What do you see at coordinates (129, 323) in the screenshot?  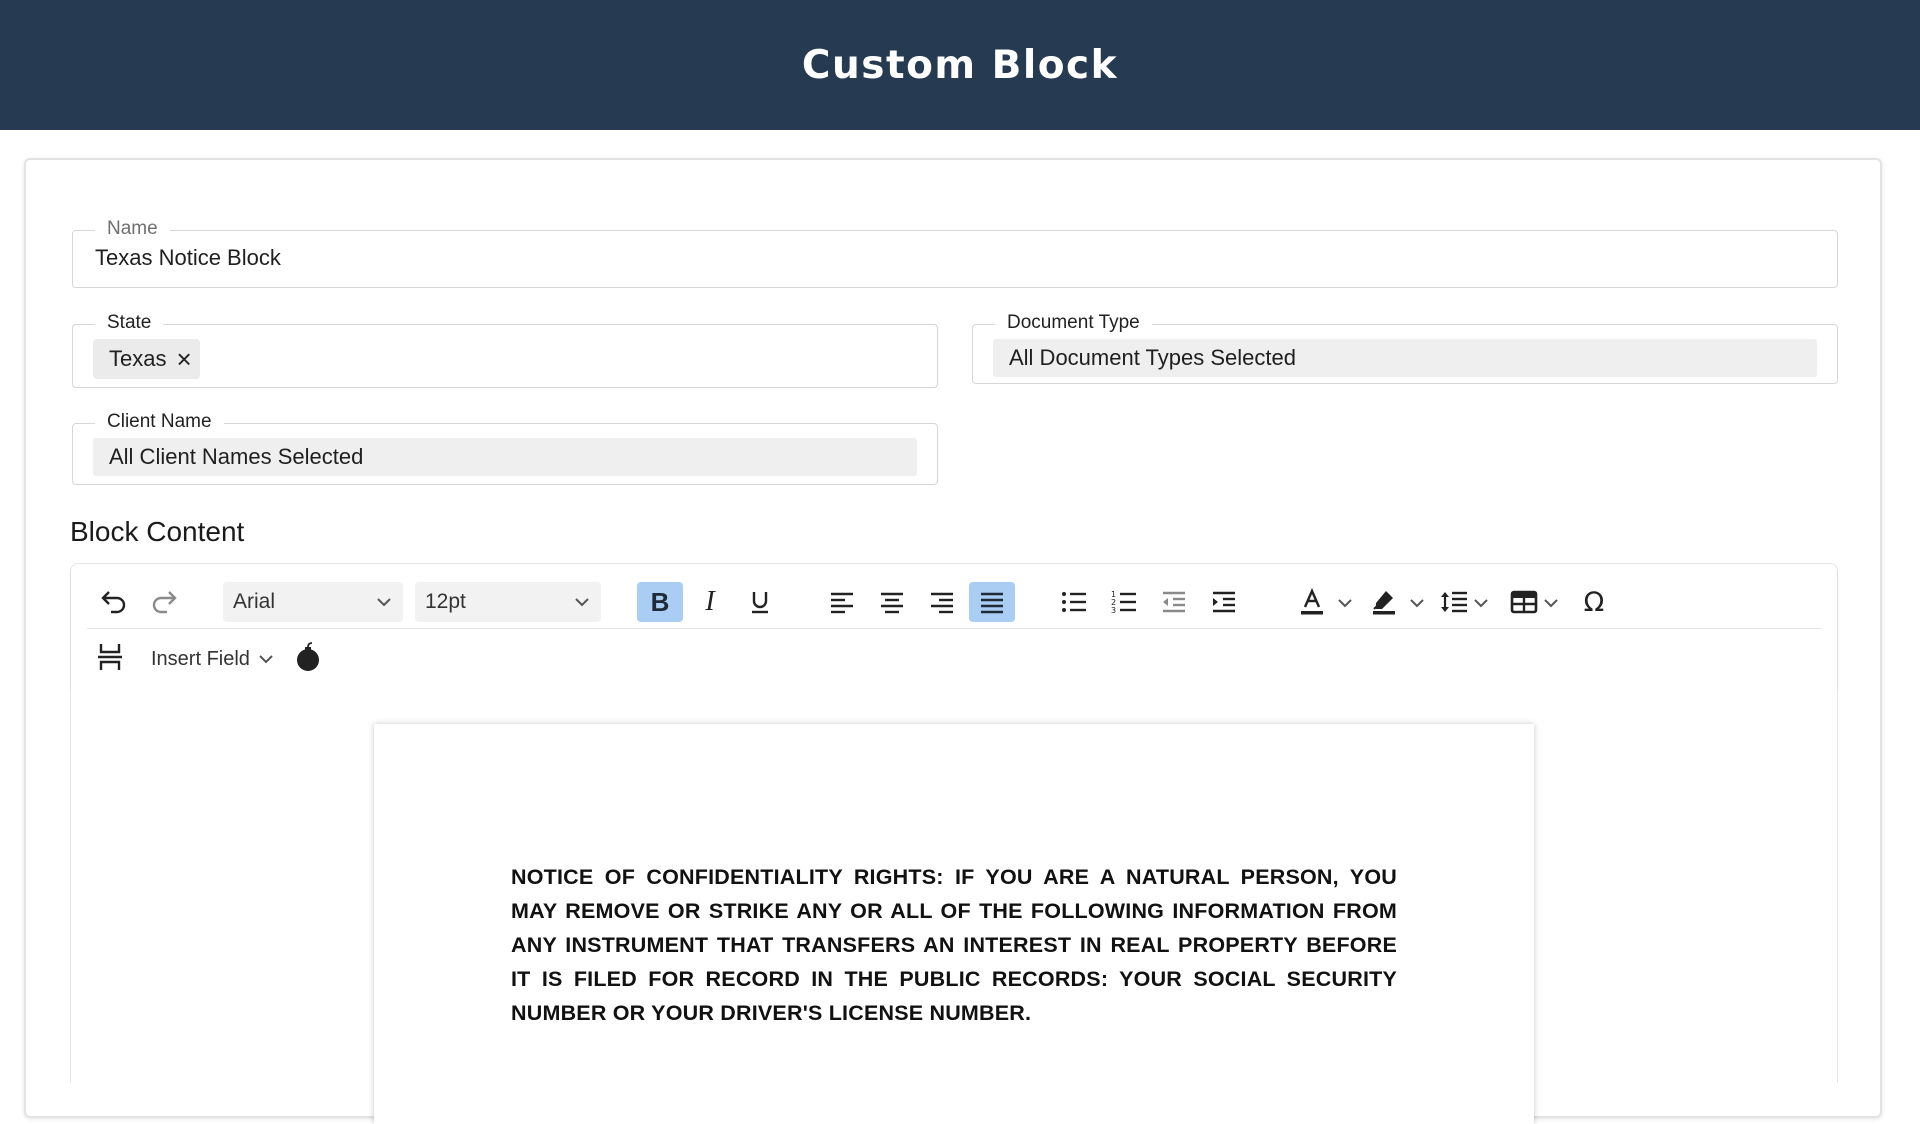 I see `state-label: State` at bounding box center [129, 323].